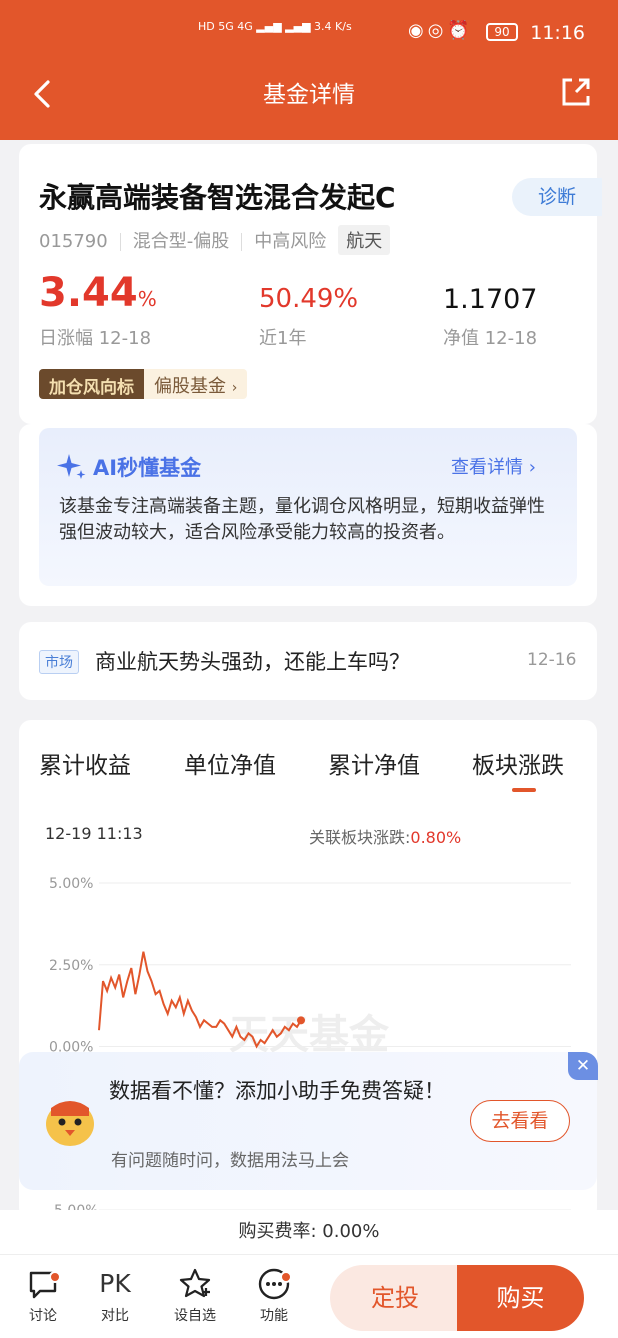 This screenshot has width=618, height=1338. What do you see at coordinates (520, 1298) in the screenshot?
I see `buy-button: 购买` at bounding box center [520, 1298].